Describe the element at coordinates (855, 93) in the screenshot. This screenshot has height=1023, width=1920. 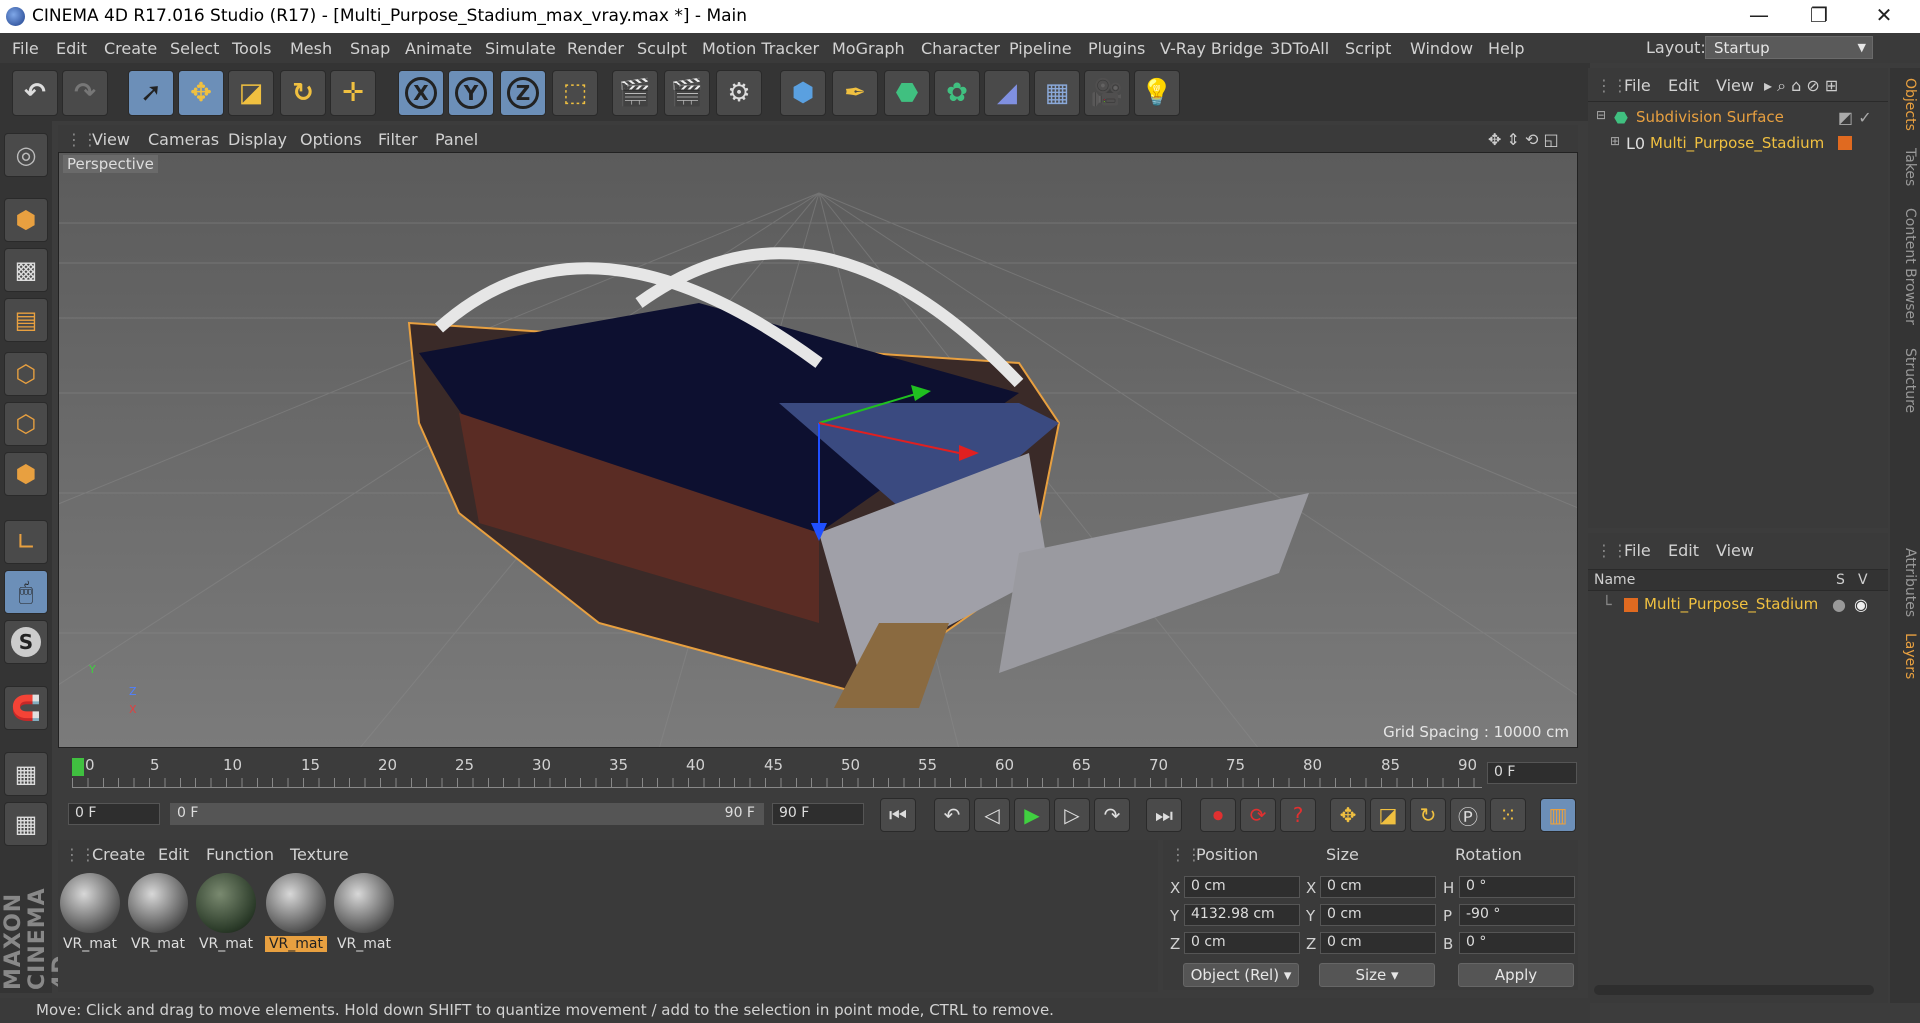
I see `pen-tool-button: ✒` at that location.